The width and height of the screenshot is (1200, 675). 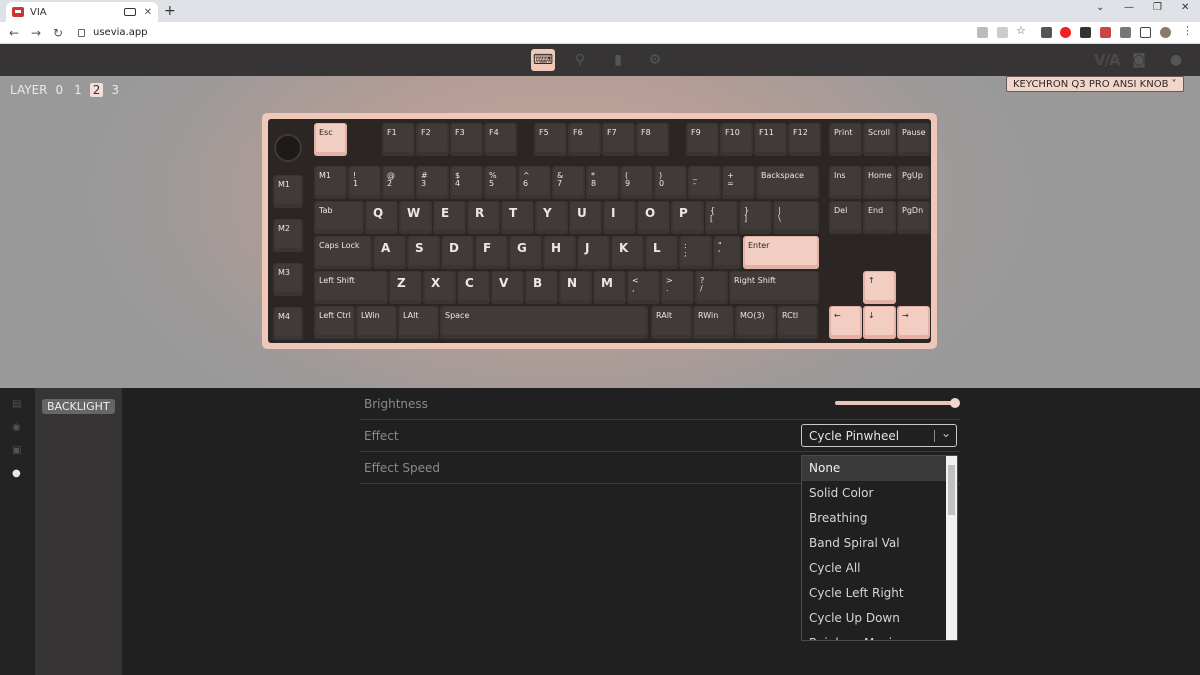 What do you see at coordinates (432, 182) in the screenshot?
I see `key-3: # 3` at bounding box center [432, 182].